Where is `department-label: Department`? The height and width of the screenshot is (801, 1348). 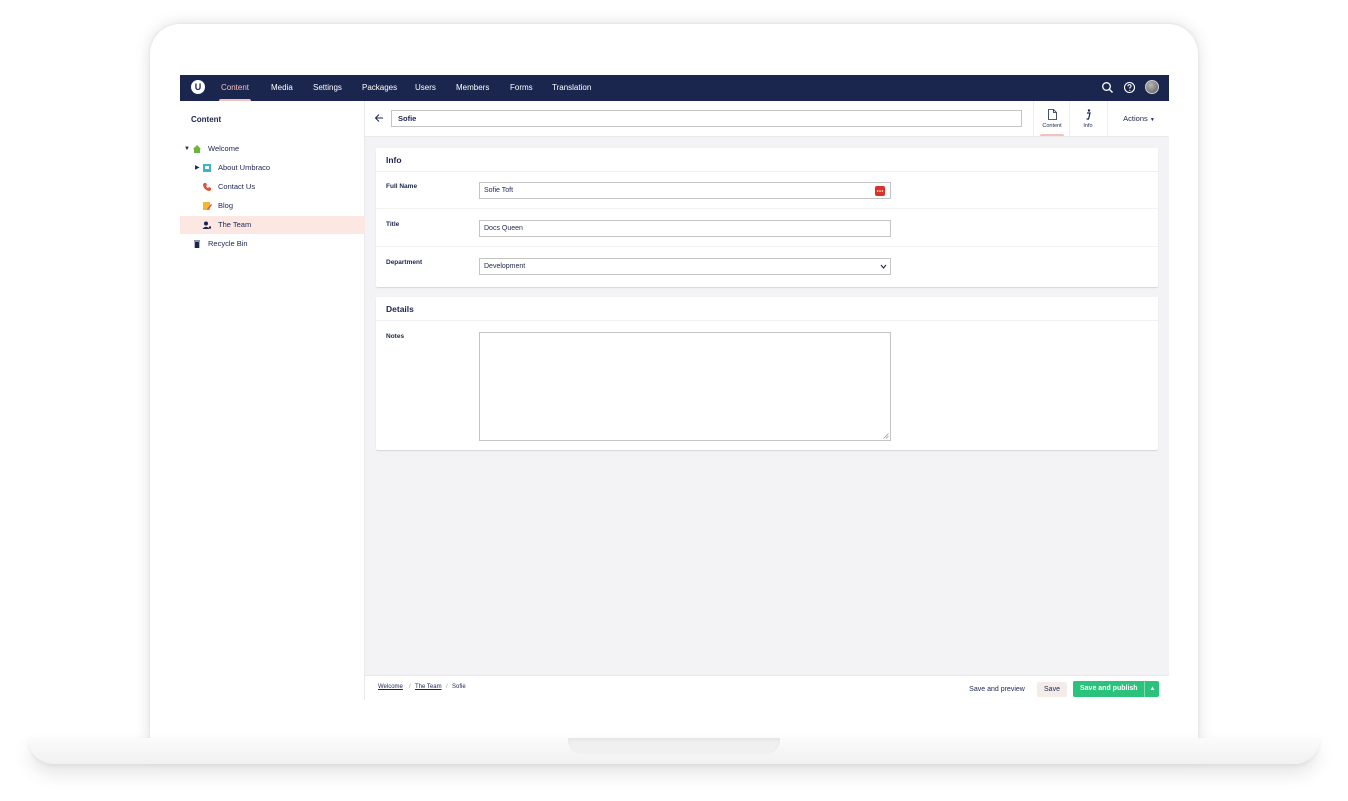 department-label: Department is located at coordinates (404, 262).